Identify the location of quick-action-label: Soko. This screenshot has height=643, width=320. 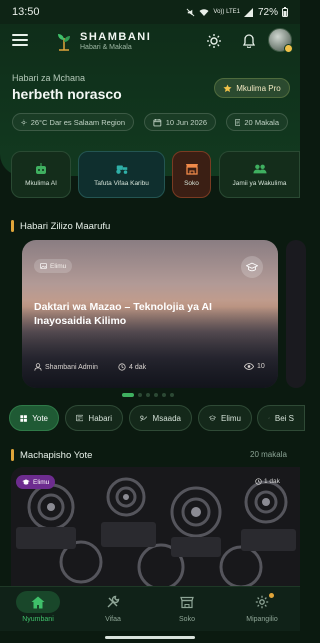
(191, 183).